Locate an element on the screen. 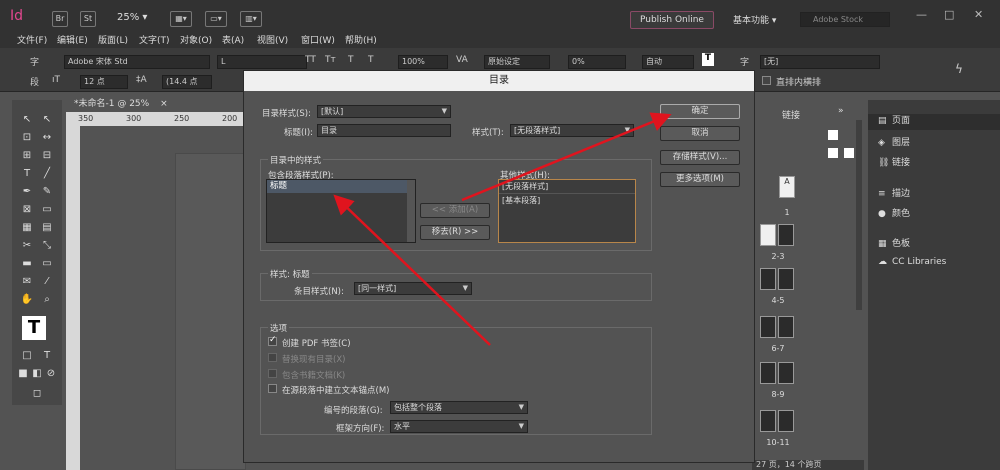  content-collector-icon: ⊞ is located at coordinates (27, 156).